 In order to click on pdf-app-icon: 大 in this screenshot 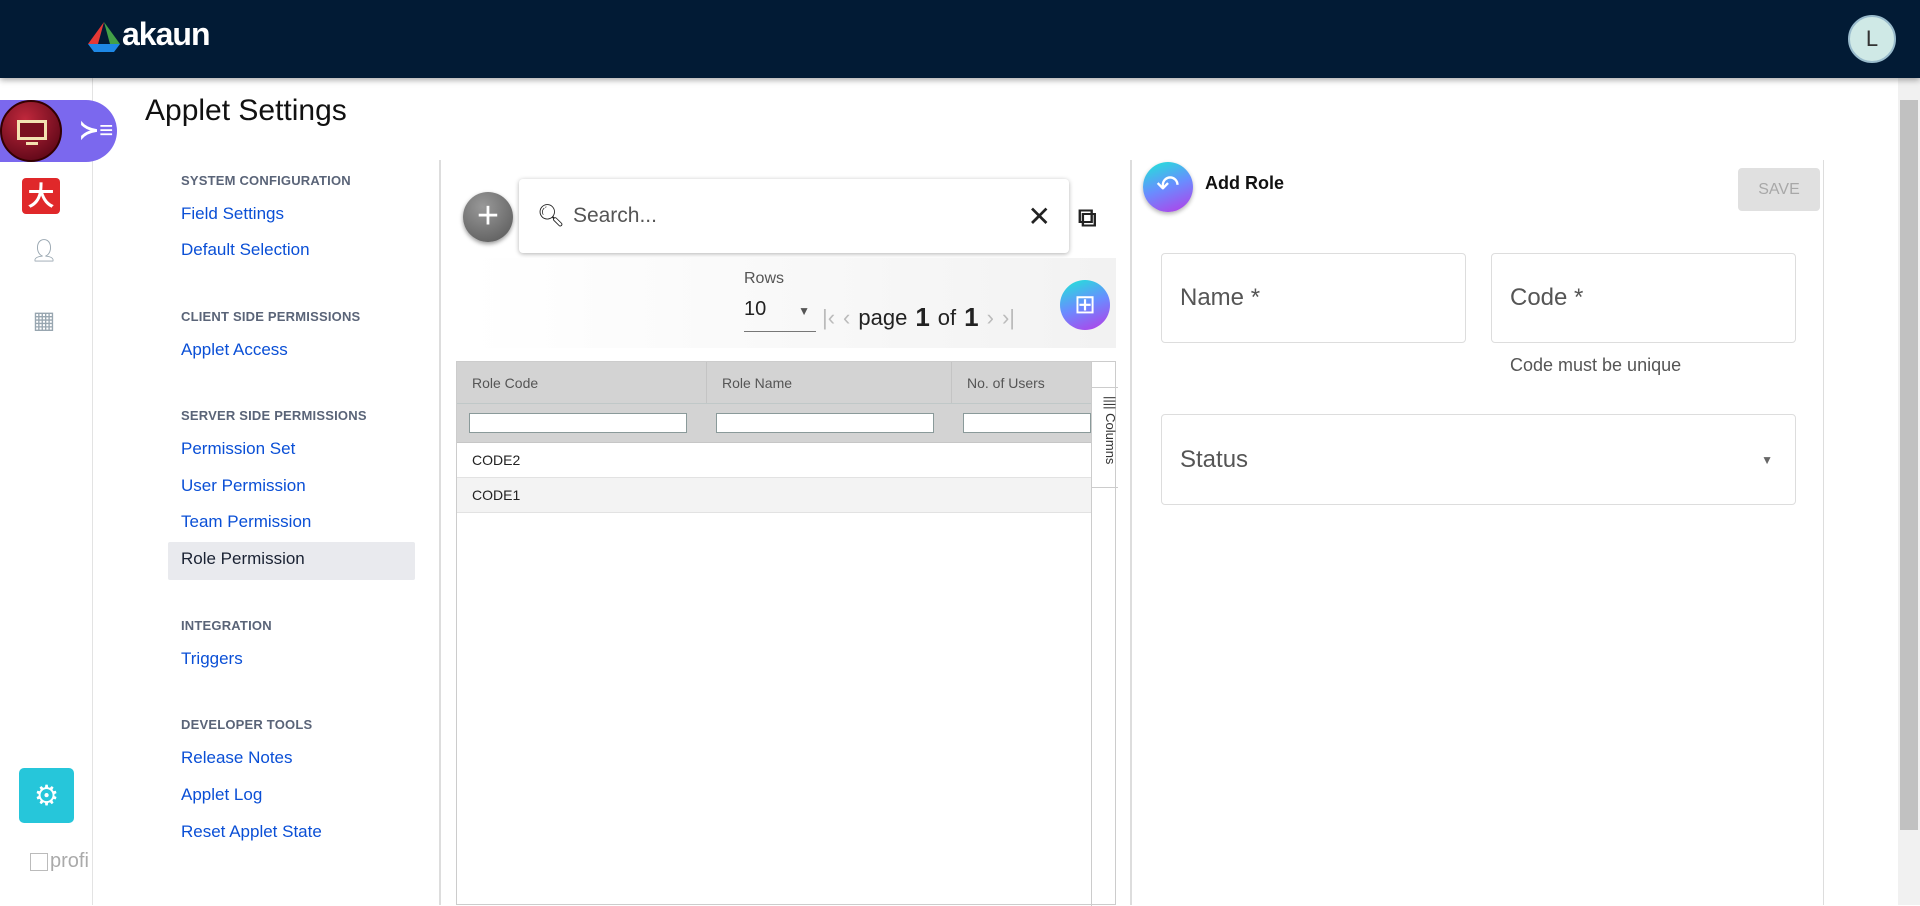, I will do `click(41, 196)`.